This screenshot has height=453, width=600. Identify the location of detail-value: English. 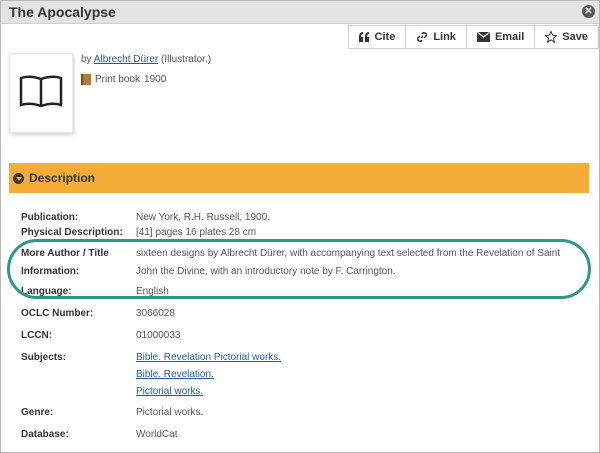
(152, 291).